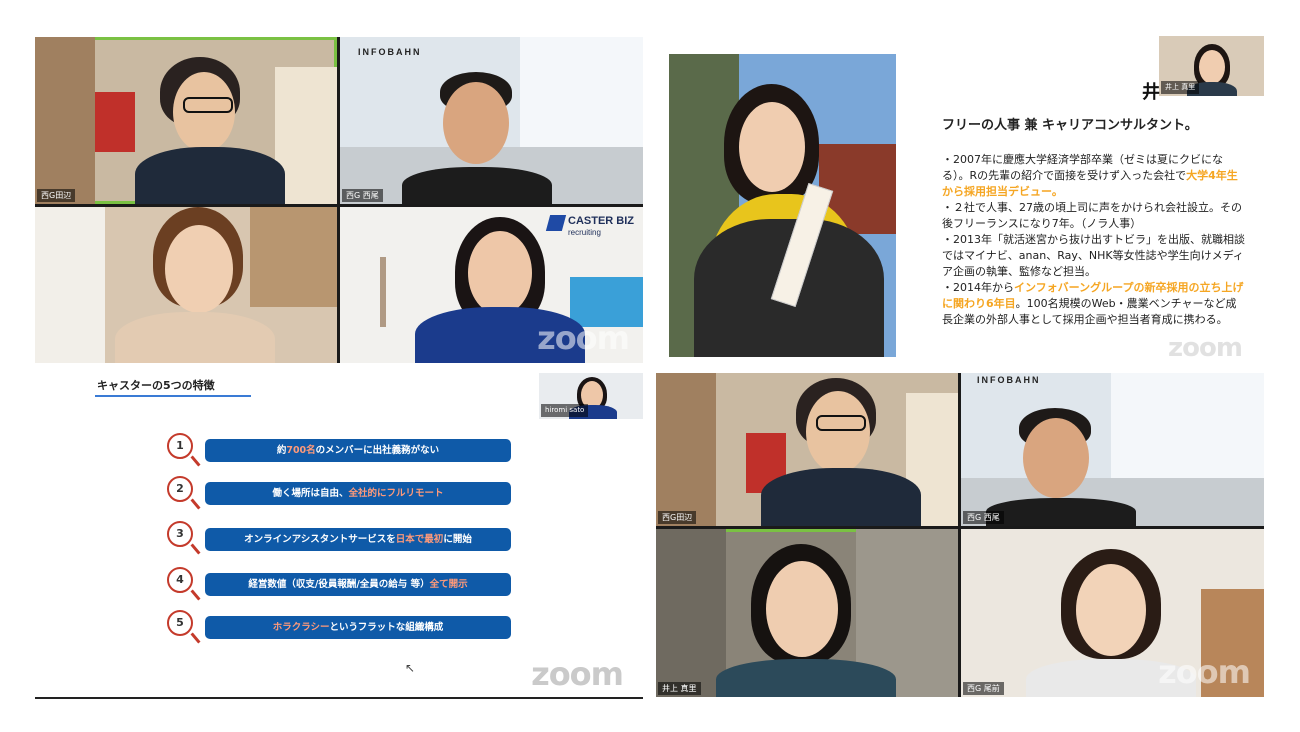  What do you see at coordinates (565, 410) in the screenshot?
I see `participant-name: hiromi sato` at bounding box center [565, 410].